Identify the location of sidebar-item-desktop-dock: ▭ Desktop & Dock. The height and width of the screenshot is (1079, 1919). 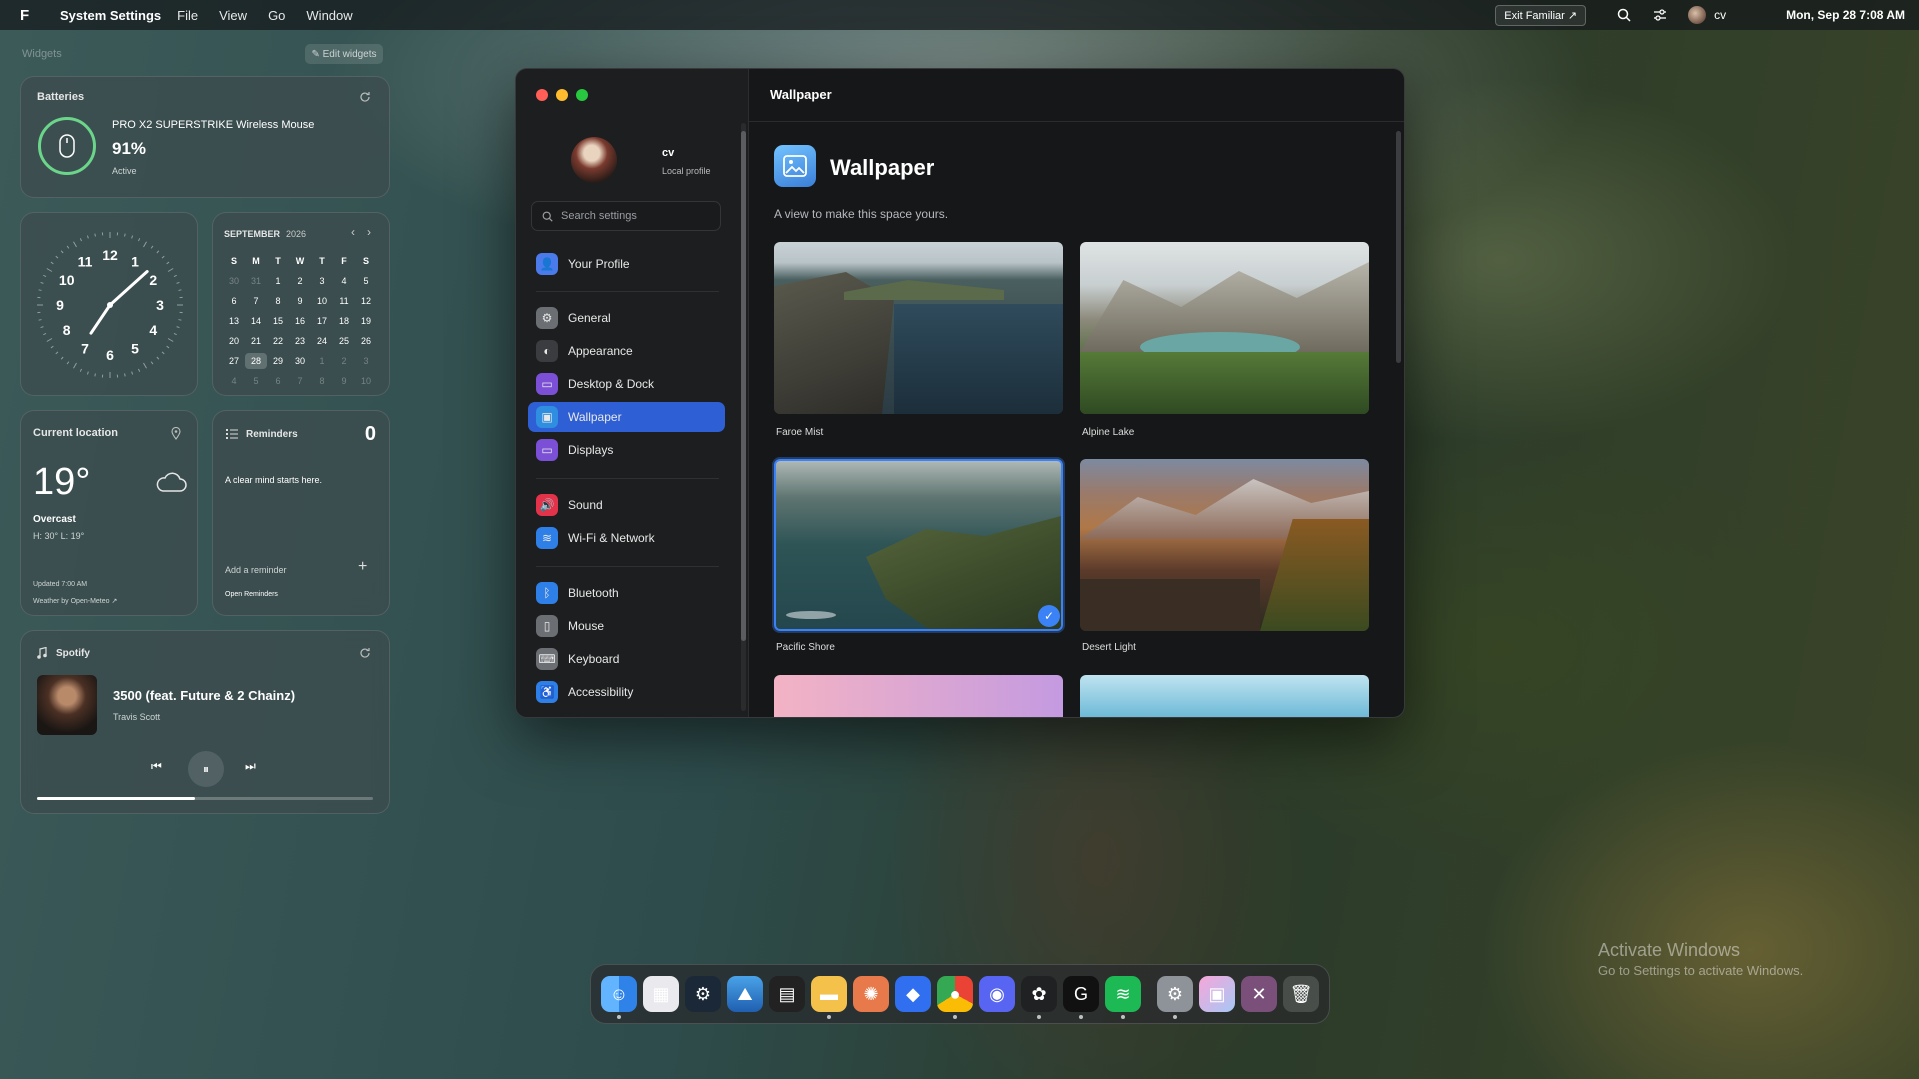
(626, 384).